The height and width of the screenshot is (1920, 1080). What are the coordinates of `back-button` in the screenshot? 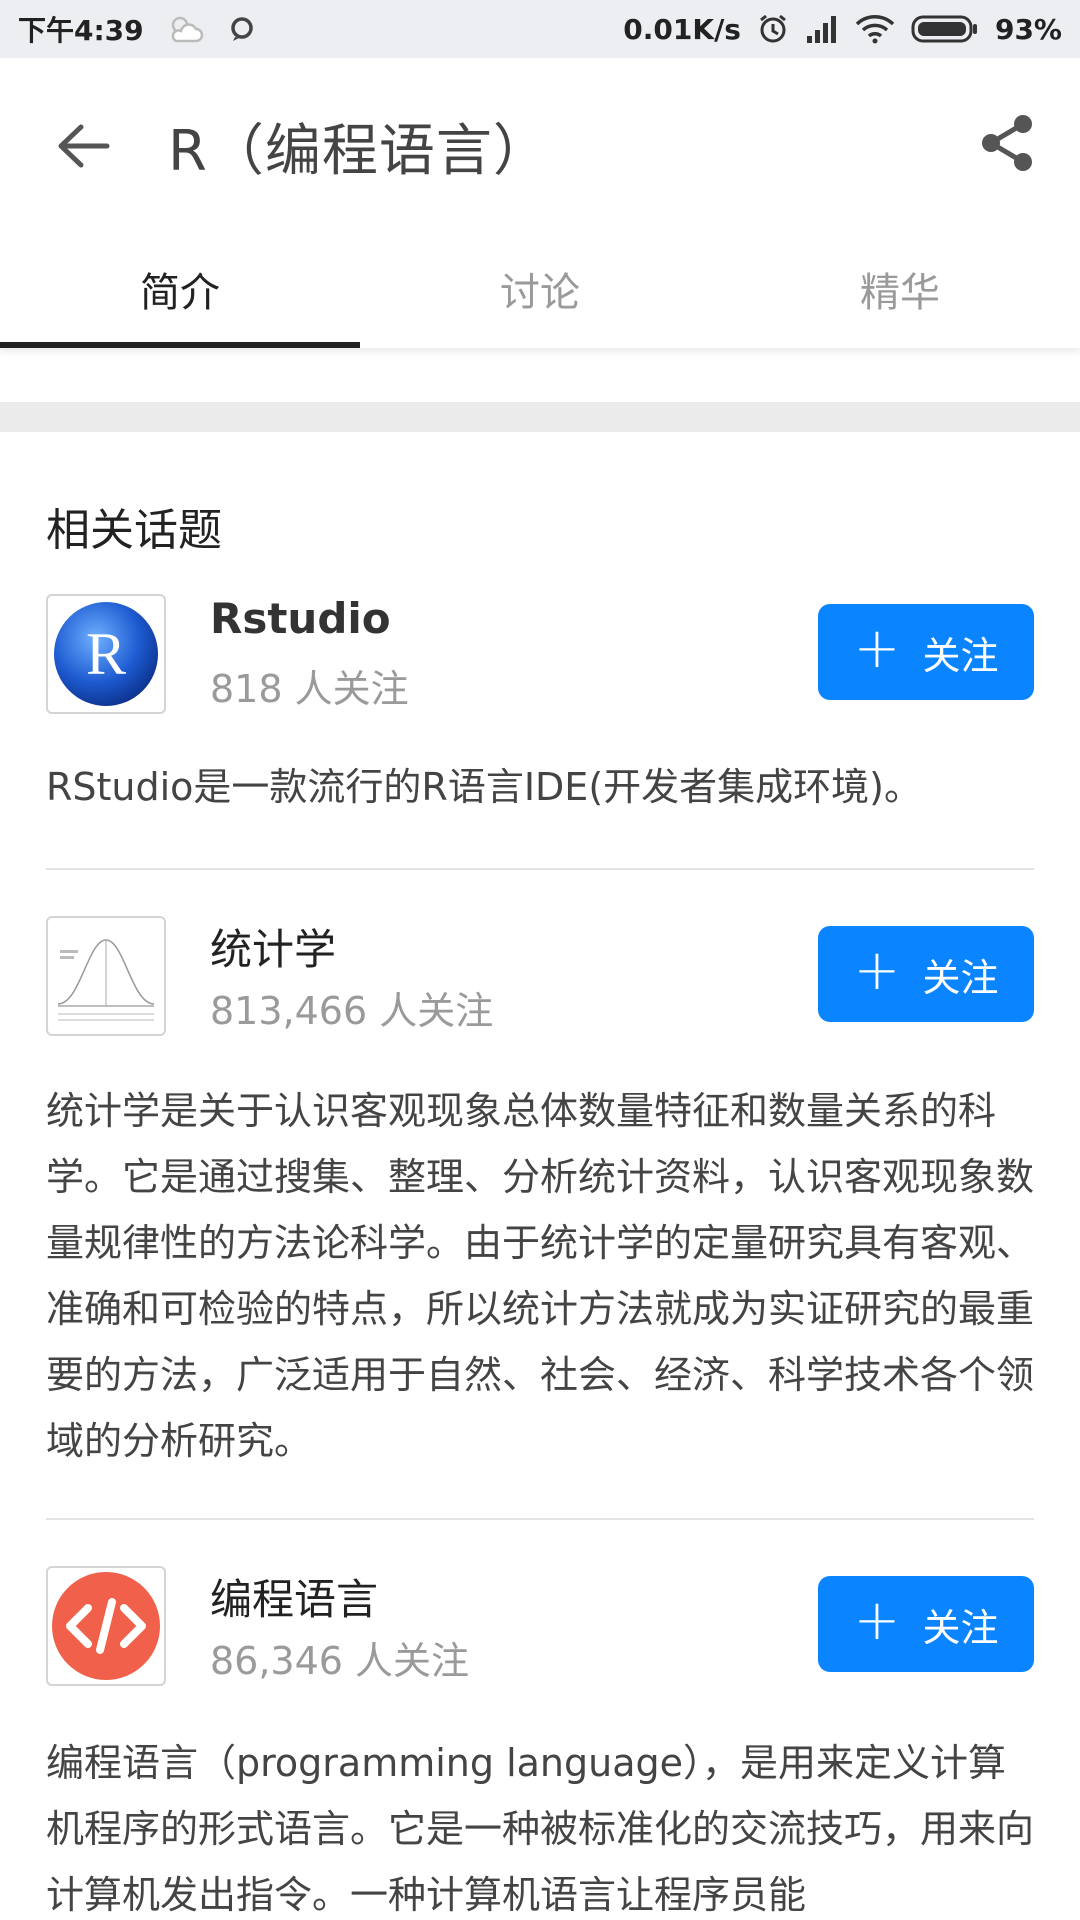 It's located at (83, 146).